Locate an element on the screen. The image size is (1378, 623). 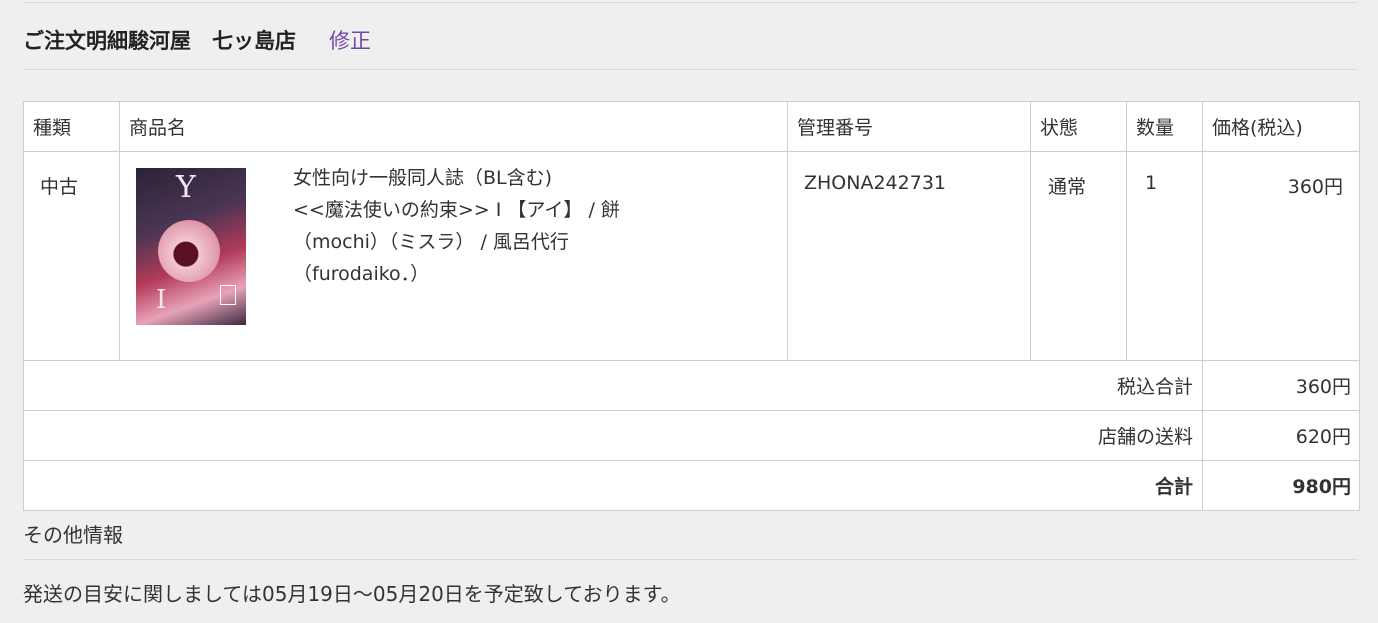
column-header-kind: 種類 is located at coordinates (71, 126).